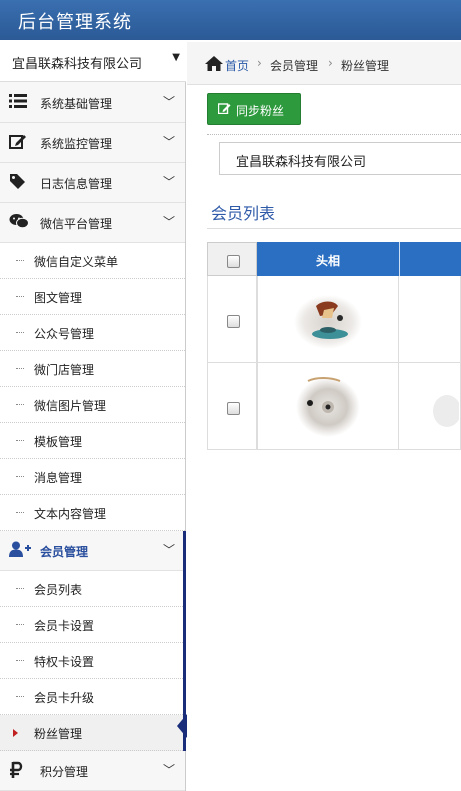 Image resolution: width=461 pixels, height=791 pixels. I want to click on sidebar-subitem-card-upgrade: 会员卡升级, so click(92, 697).